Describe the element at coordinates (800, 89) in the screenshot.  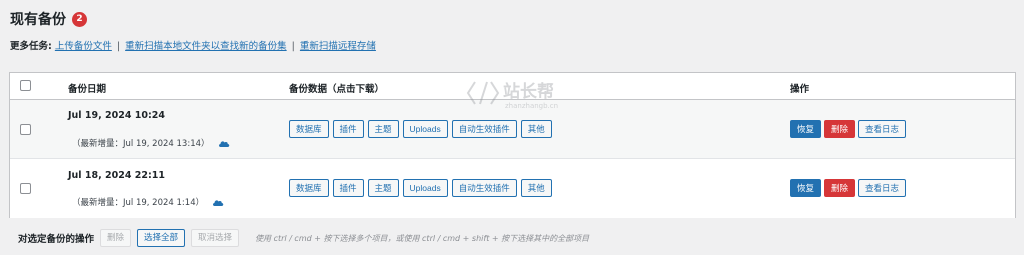
I see `column-header-actions: 操作` at that location.